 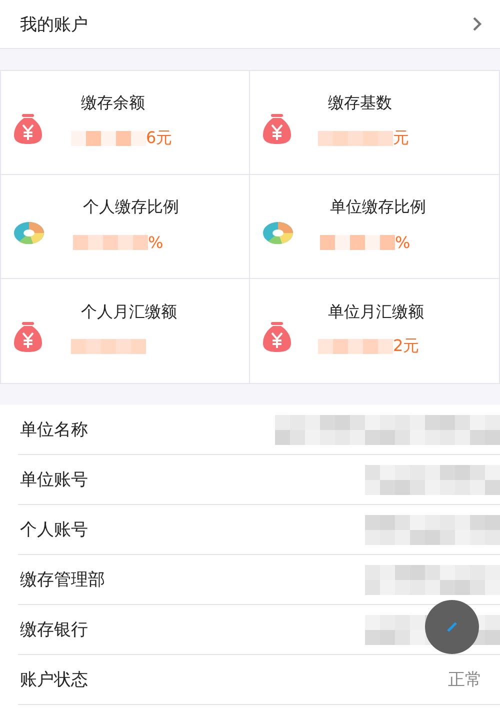 I want to click on field-label: 单位账号, so click(x=54, y=480).